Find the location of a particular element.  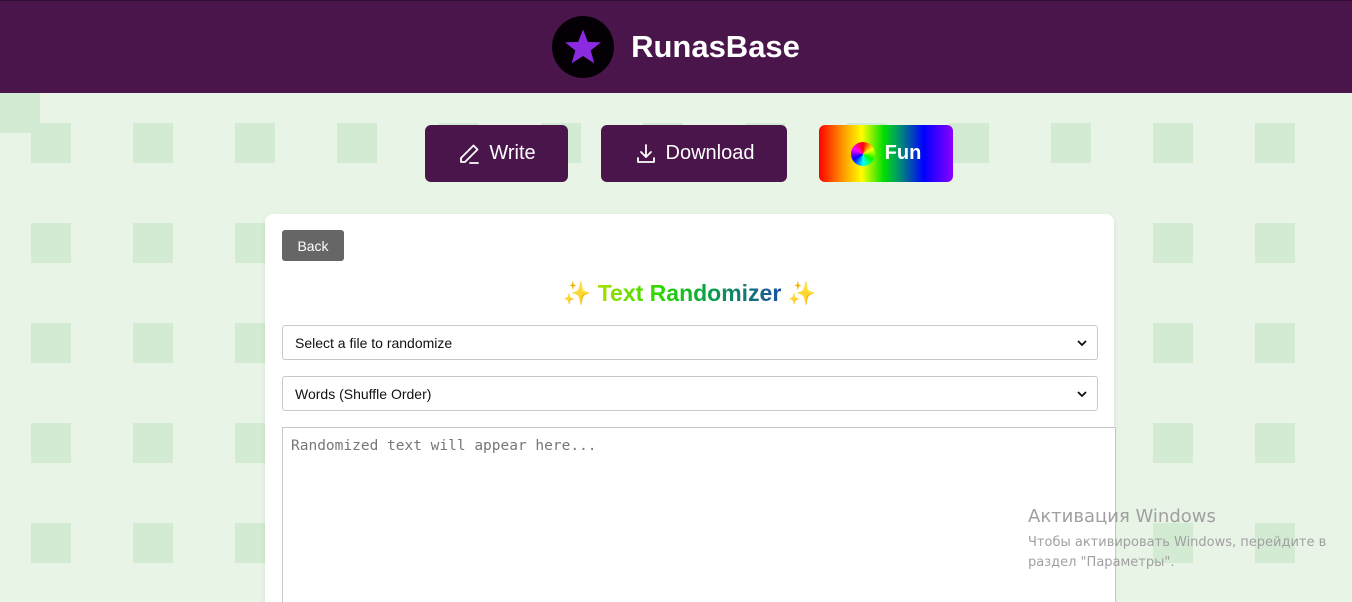

site-title: RunasBase is located at coordinates (715, 46).